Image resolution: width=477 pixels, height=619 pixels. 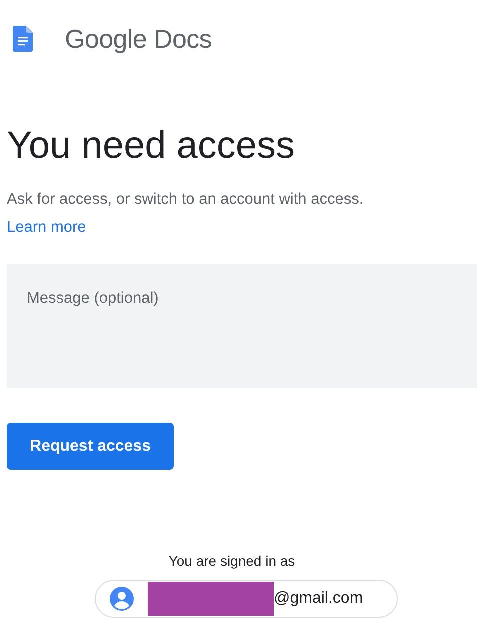 What do you see at coordinates (138, 39) in the screenshot?
I see `product-name: Google Docs` at bounding box center [138, 39].